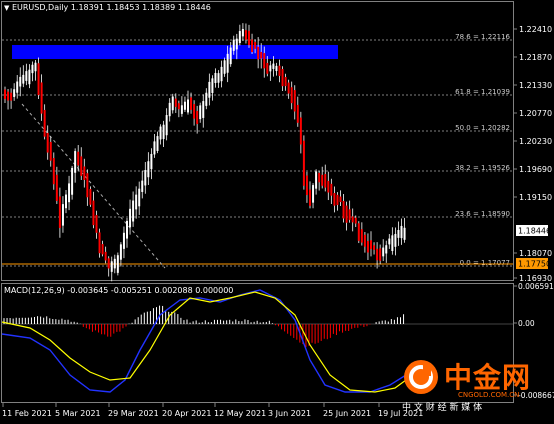 The image size is (554, 424). Describe the element at coordinates (6, 8) in the screenshot. I see `dropdown-triangle-icon: ▼` at that location.